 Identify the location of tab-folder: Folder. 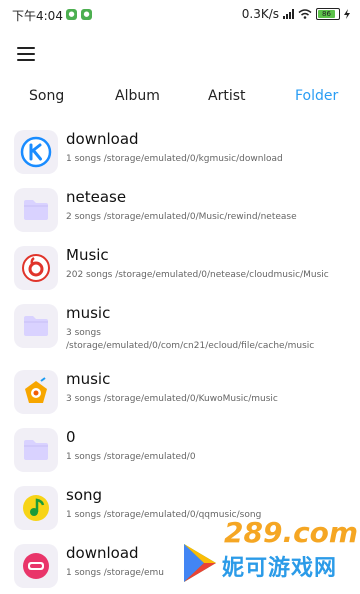
(316, 96).